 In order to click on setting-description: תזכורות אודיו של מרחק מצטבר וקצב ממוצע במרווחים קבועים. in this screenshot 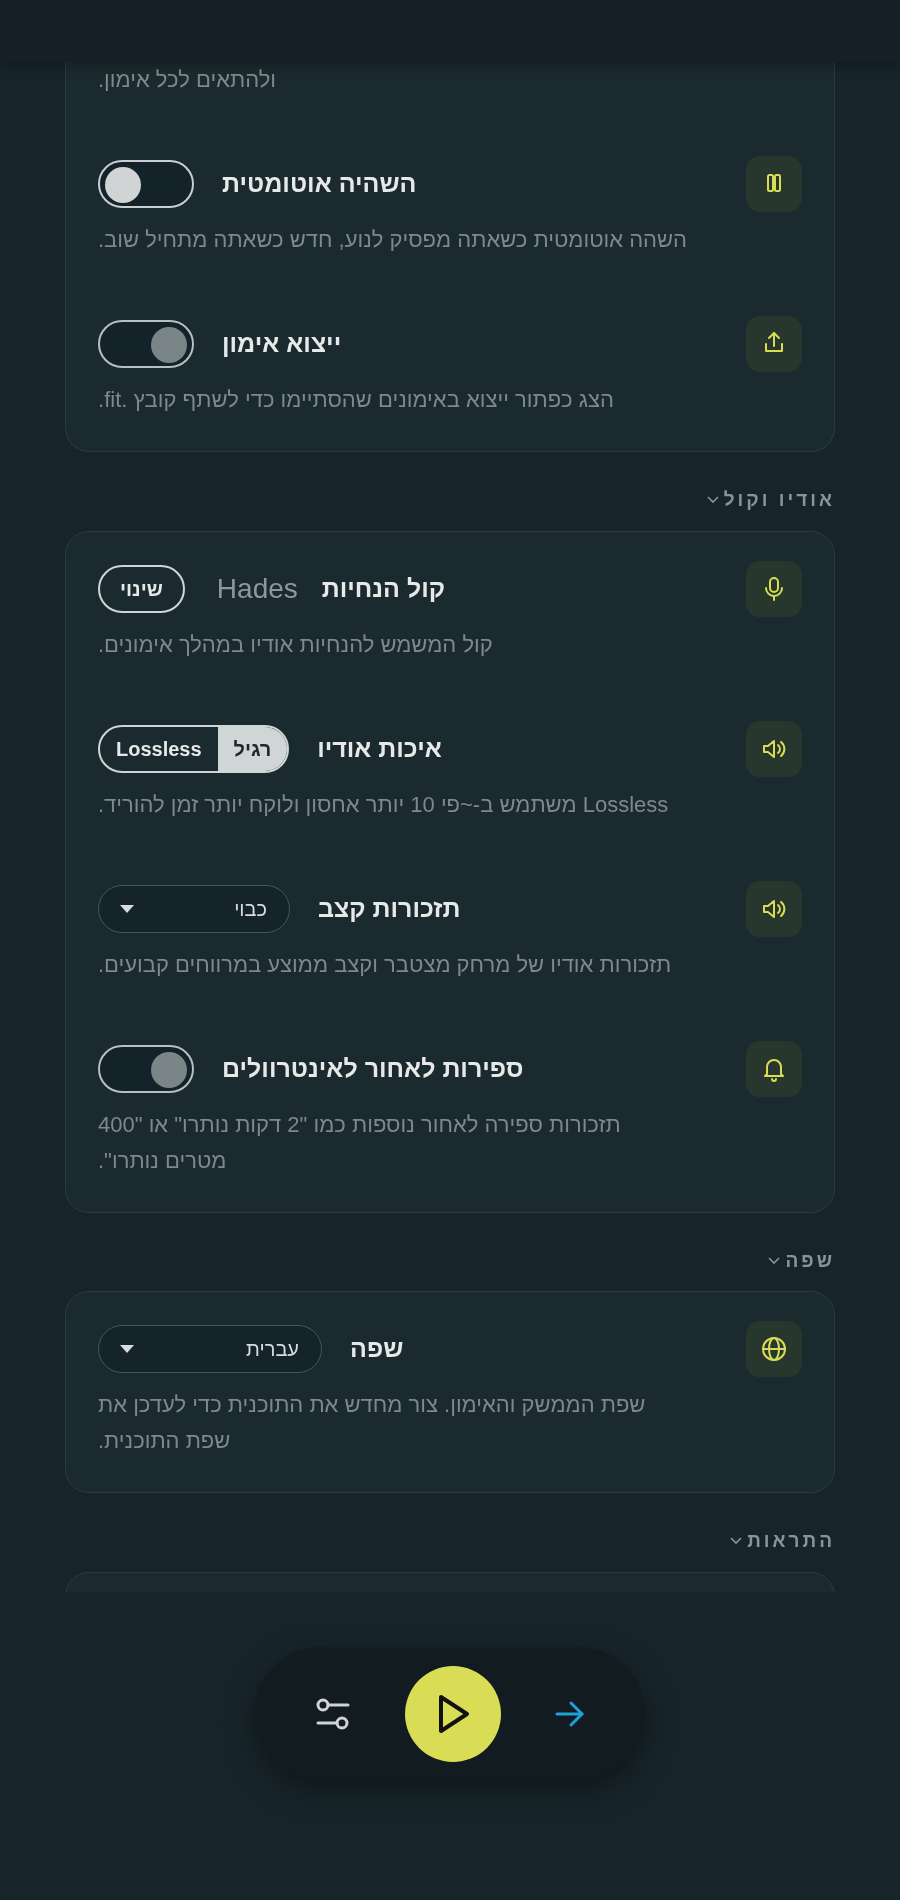, I will do `click(385, 964)`.